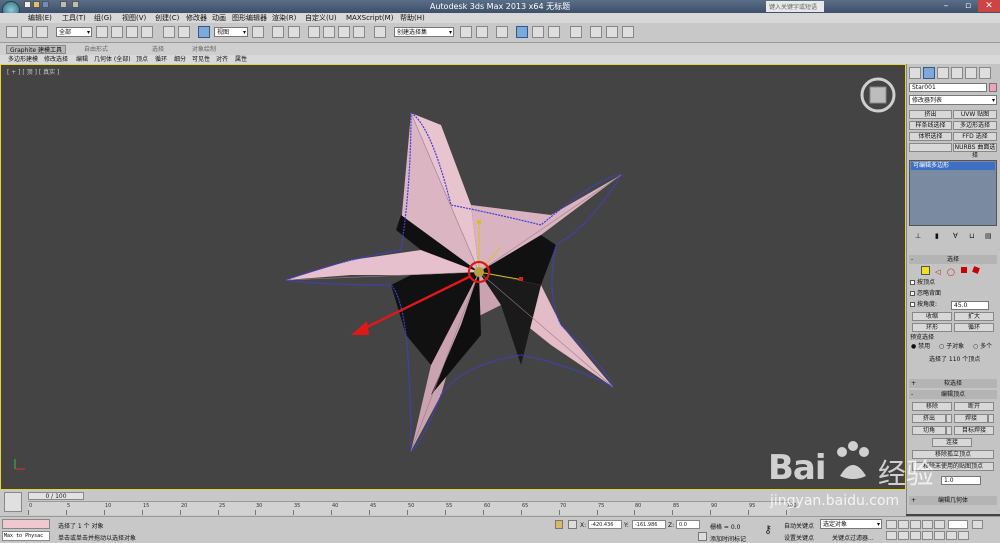  I want to click on menu-animation: 动画, so click(219, 18).